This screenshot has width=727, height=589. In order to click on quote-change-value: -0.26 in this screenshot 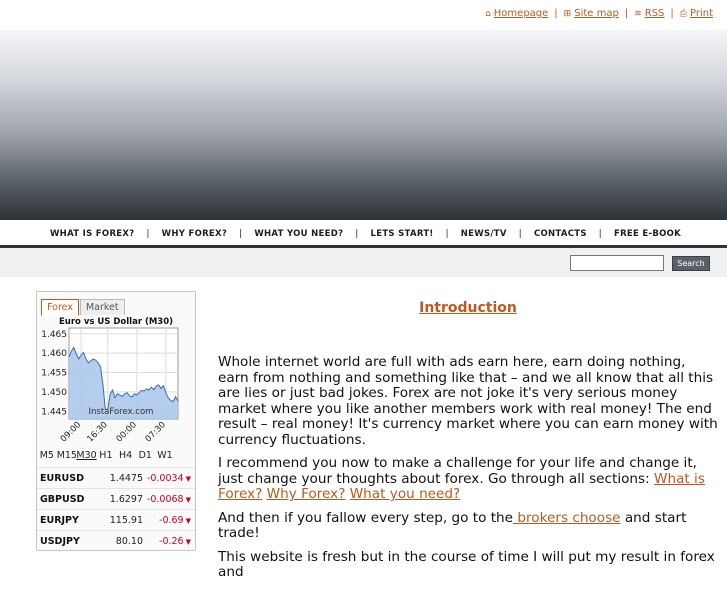, I will do `click(171, 541)`.